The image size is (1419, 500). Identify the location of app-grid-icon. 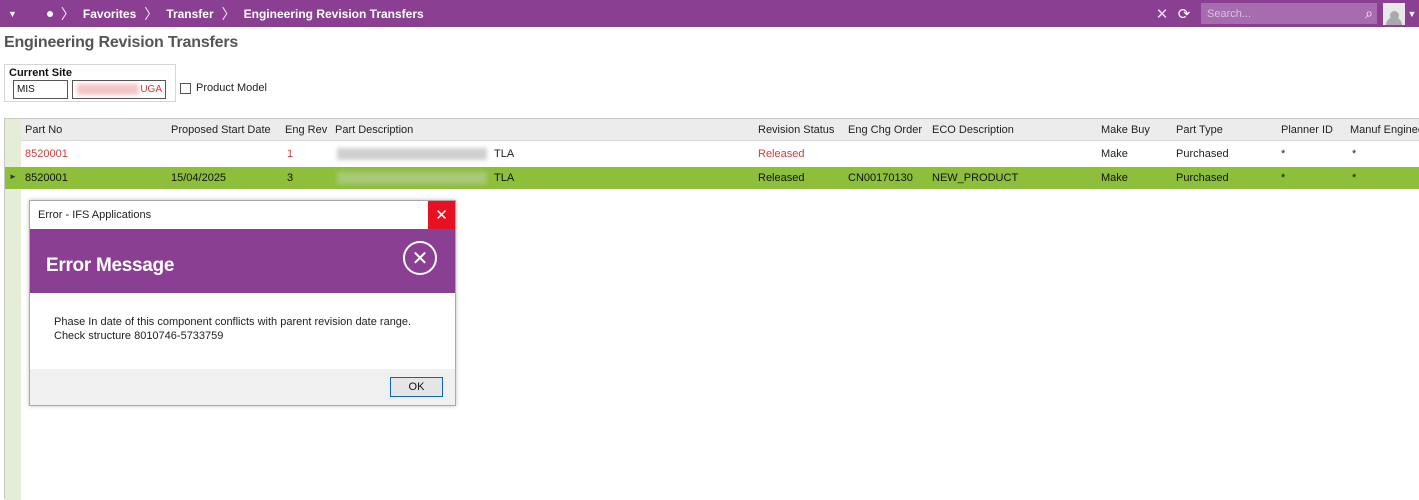
(32, 14).